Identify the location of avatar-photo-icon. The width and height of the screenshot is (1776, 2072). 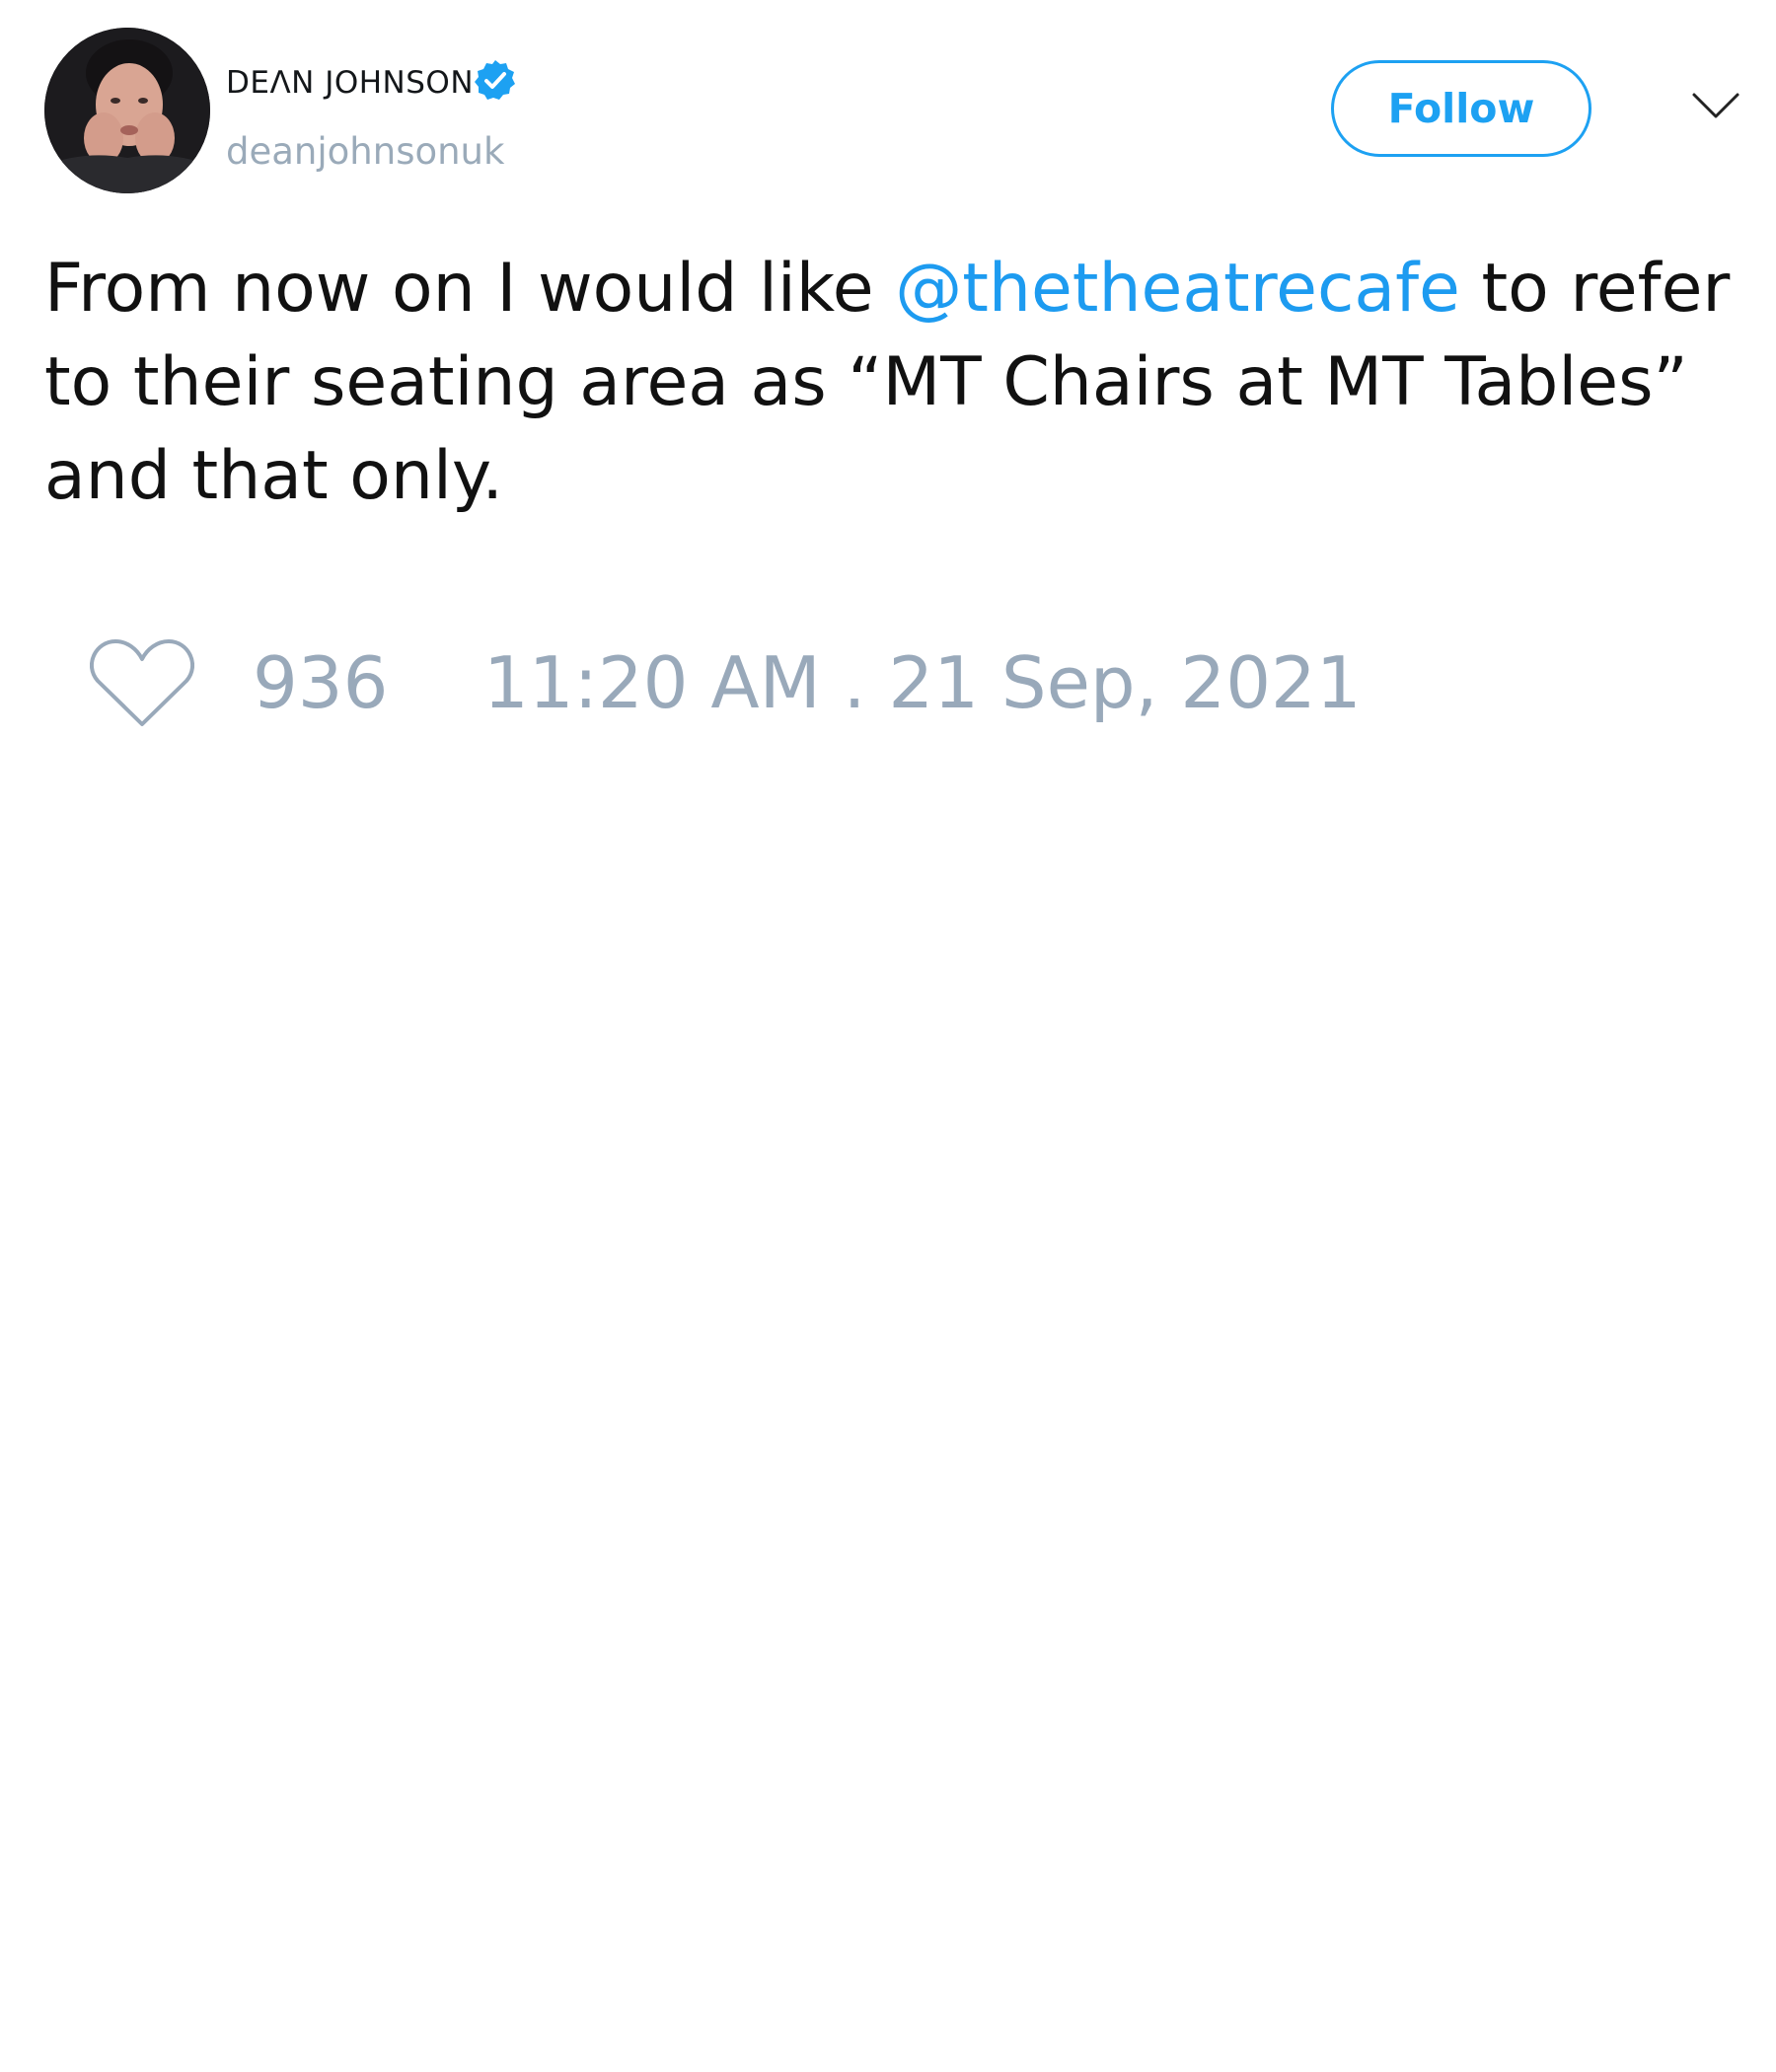
(127, 111).